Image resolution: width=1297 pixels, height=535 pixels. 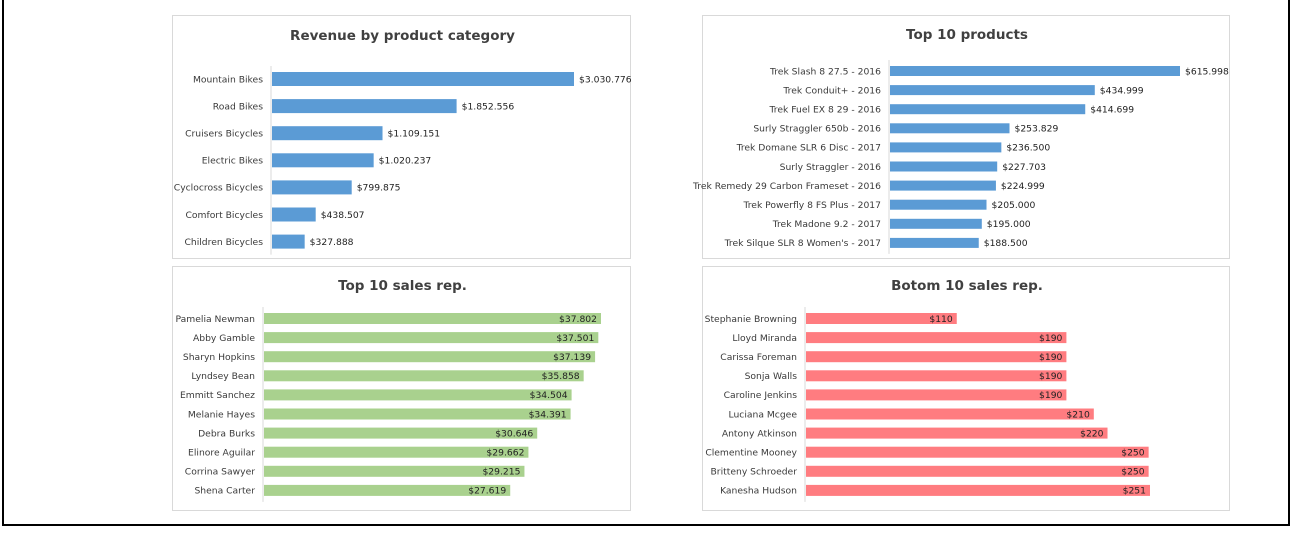 I want to click on chart-title: Botom 10 sales rep., so click(x=967, y=286).